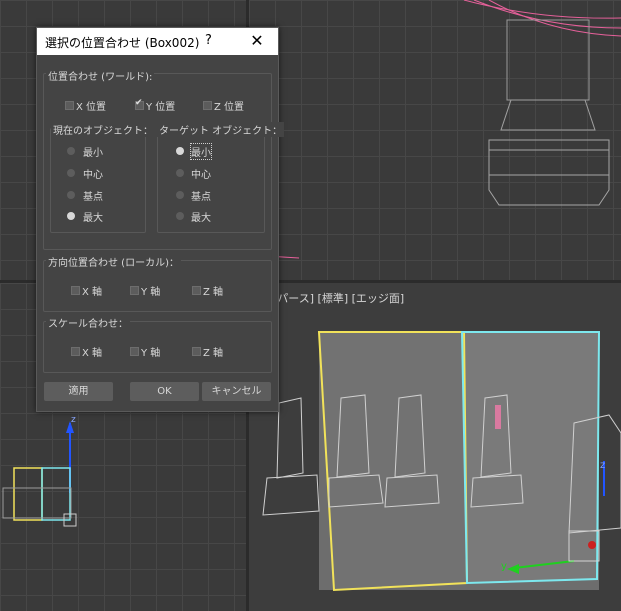 The height and width of the screenshot is (611, 621). I want to click on apply-button: 適用, so click(78, 391).